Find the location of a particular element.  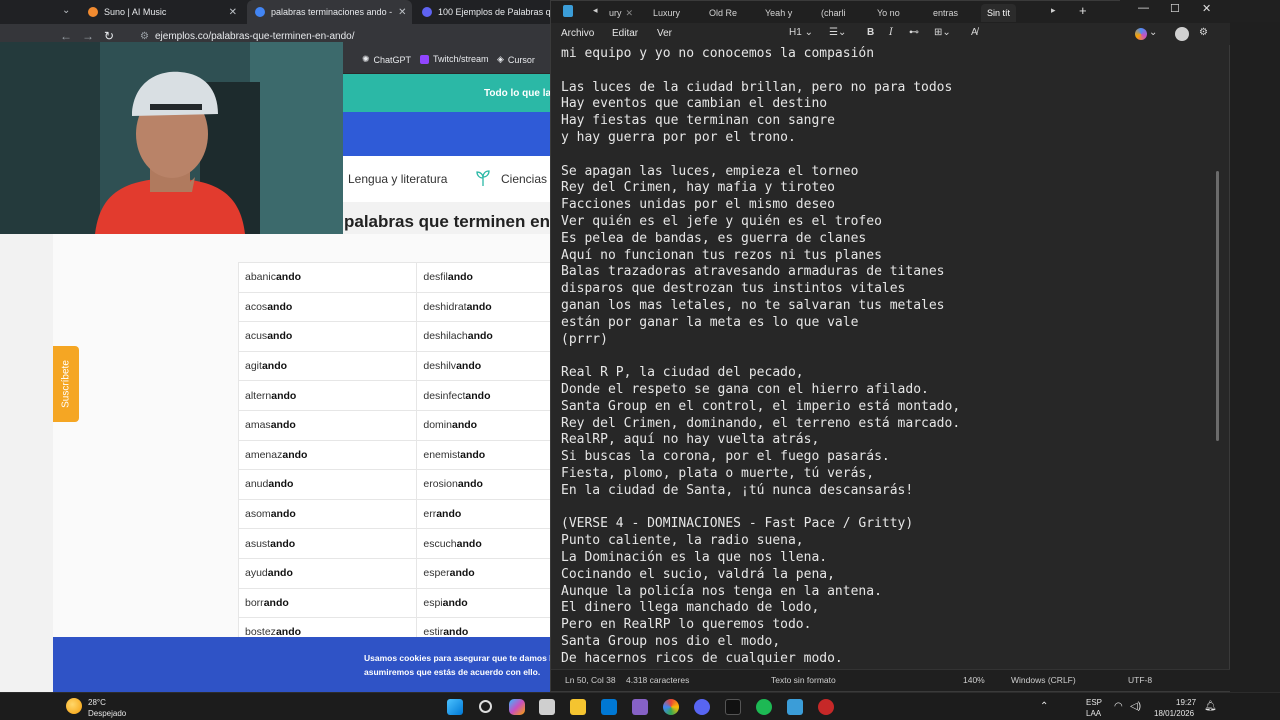

np-tab: (charli is located at coordinates (833, 13).